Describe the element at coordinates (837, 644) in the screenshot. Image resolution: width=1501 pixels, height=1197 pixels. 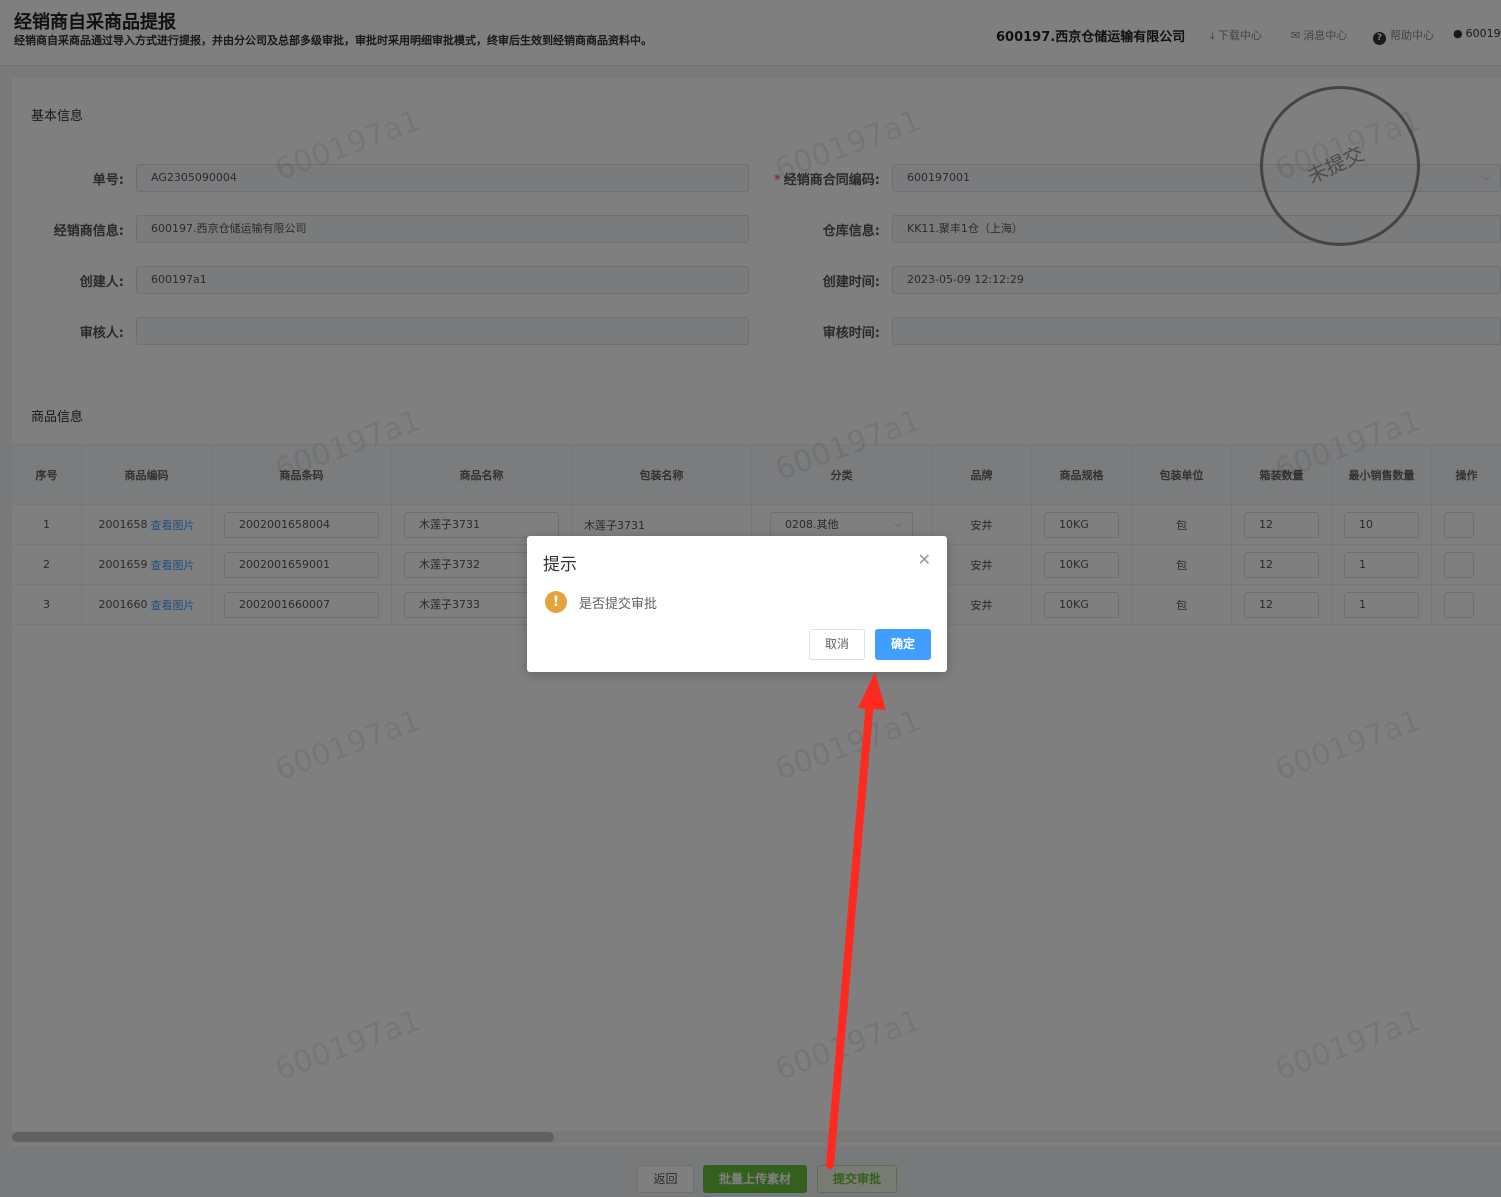
I see `cancel-button: 取消` at that location.